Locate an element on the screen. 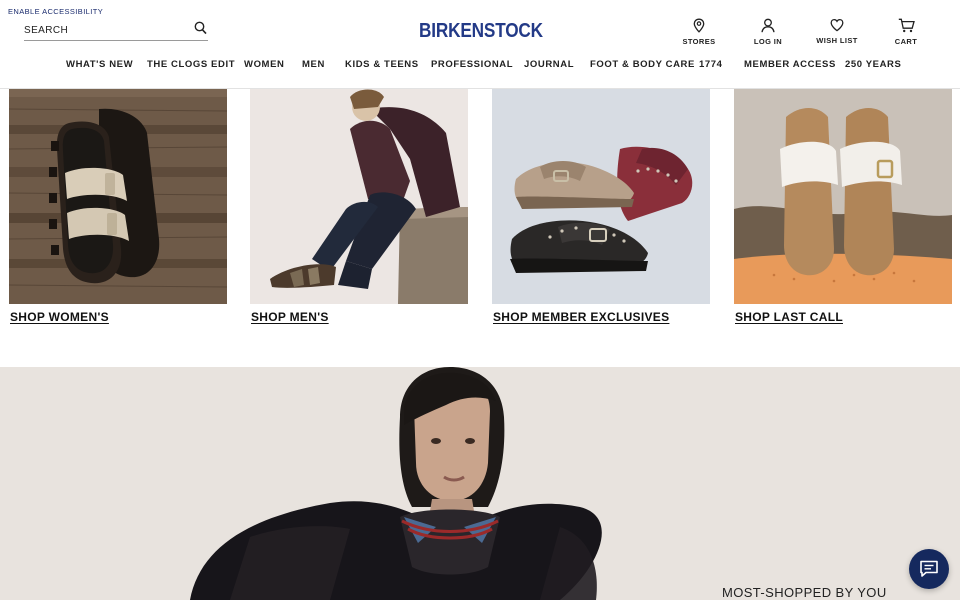 The image size is (960, 600). shop-last-call-link: SHOP LAST CALL is located at coordinates (789, 317).